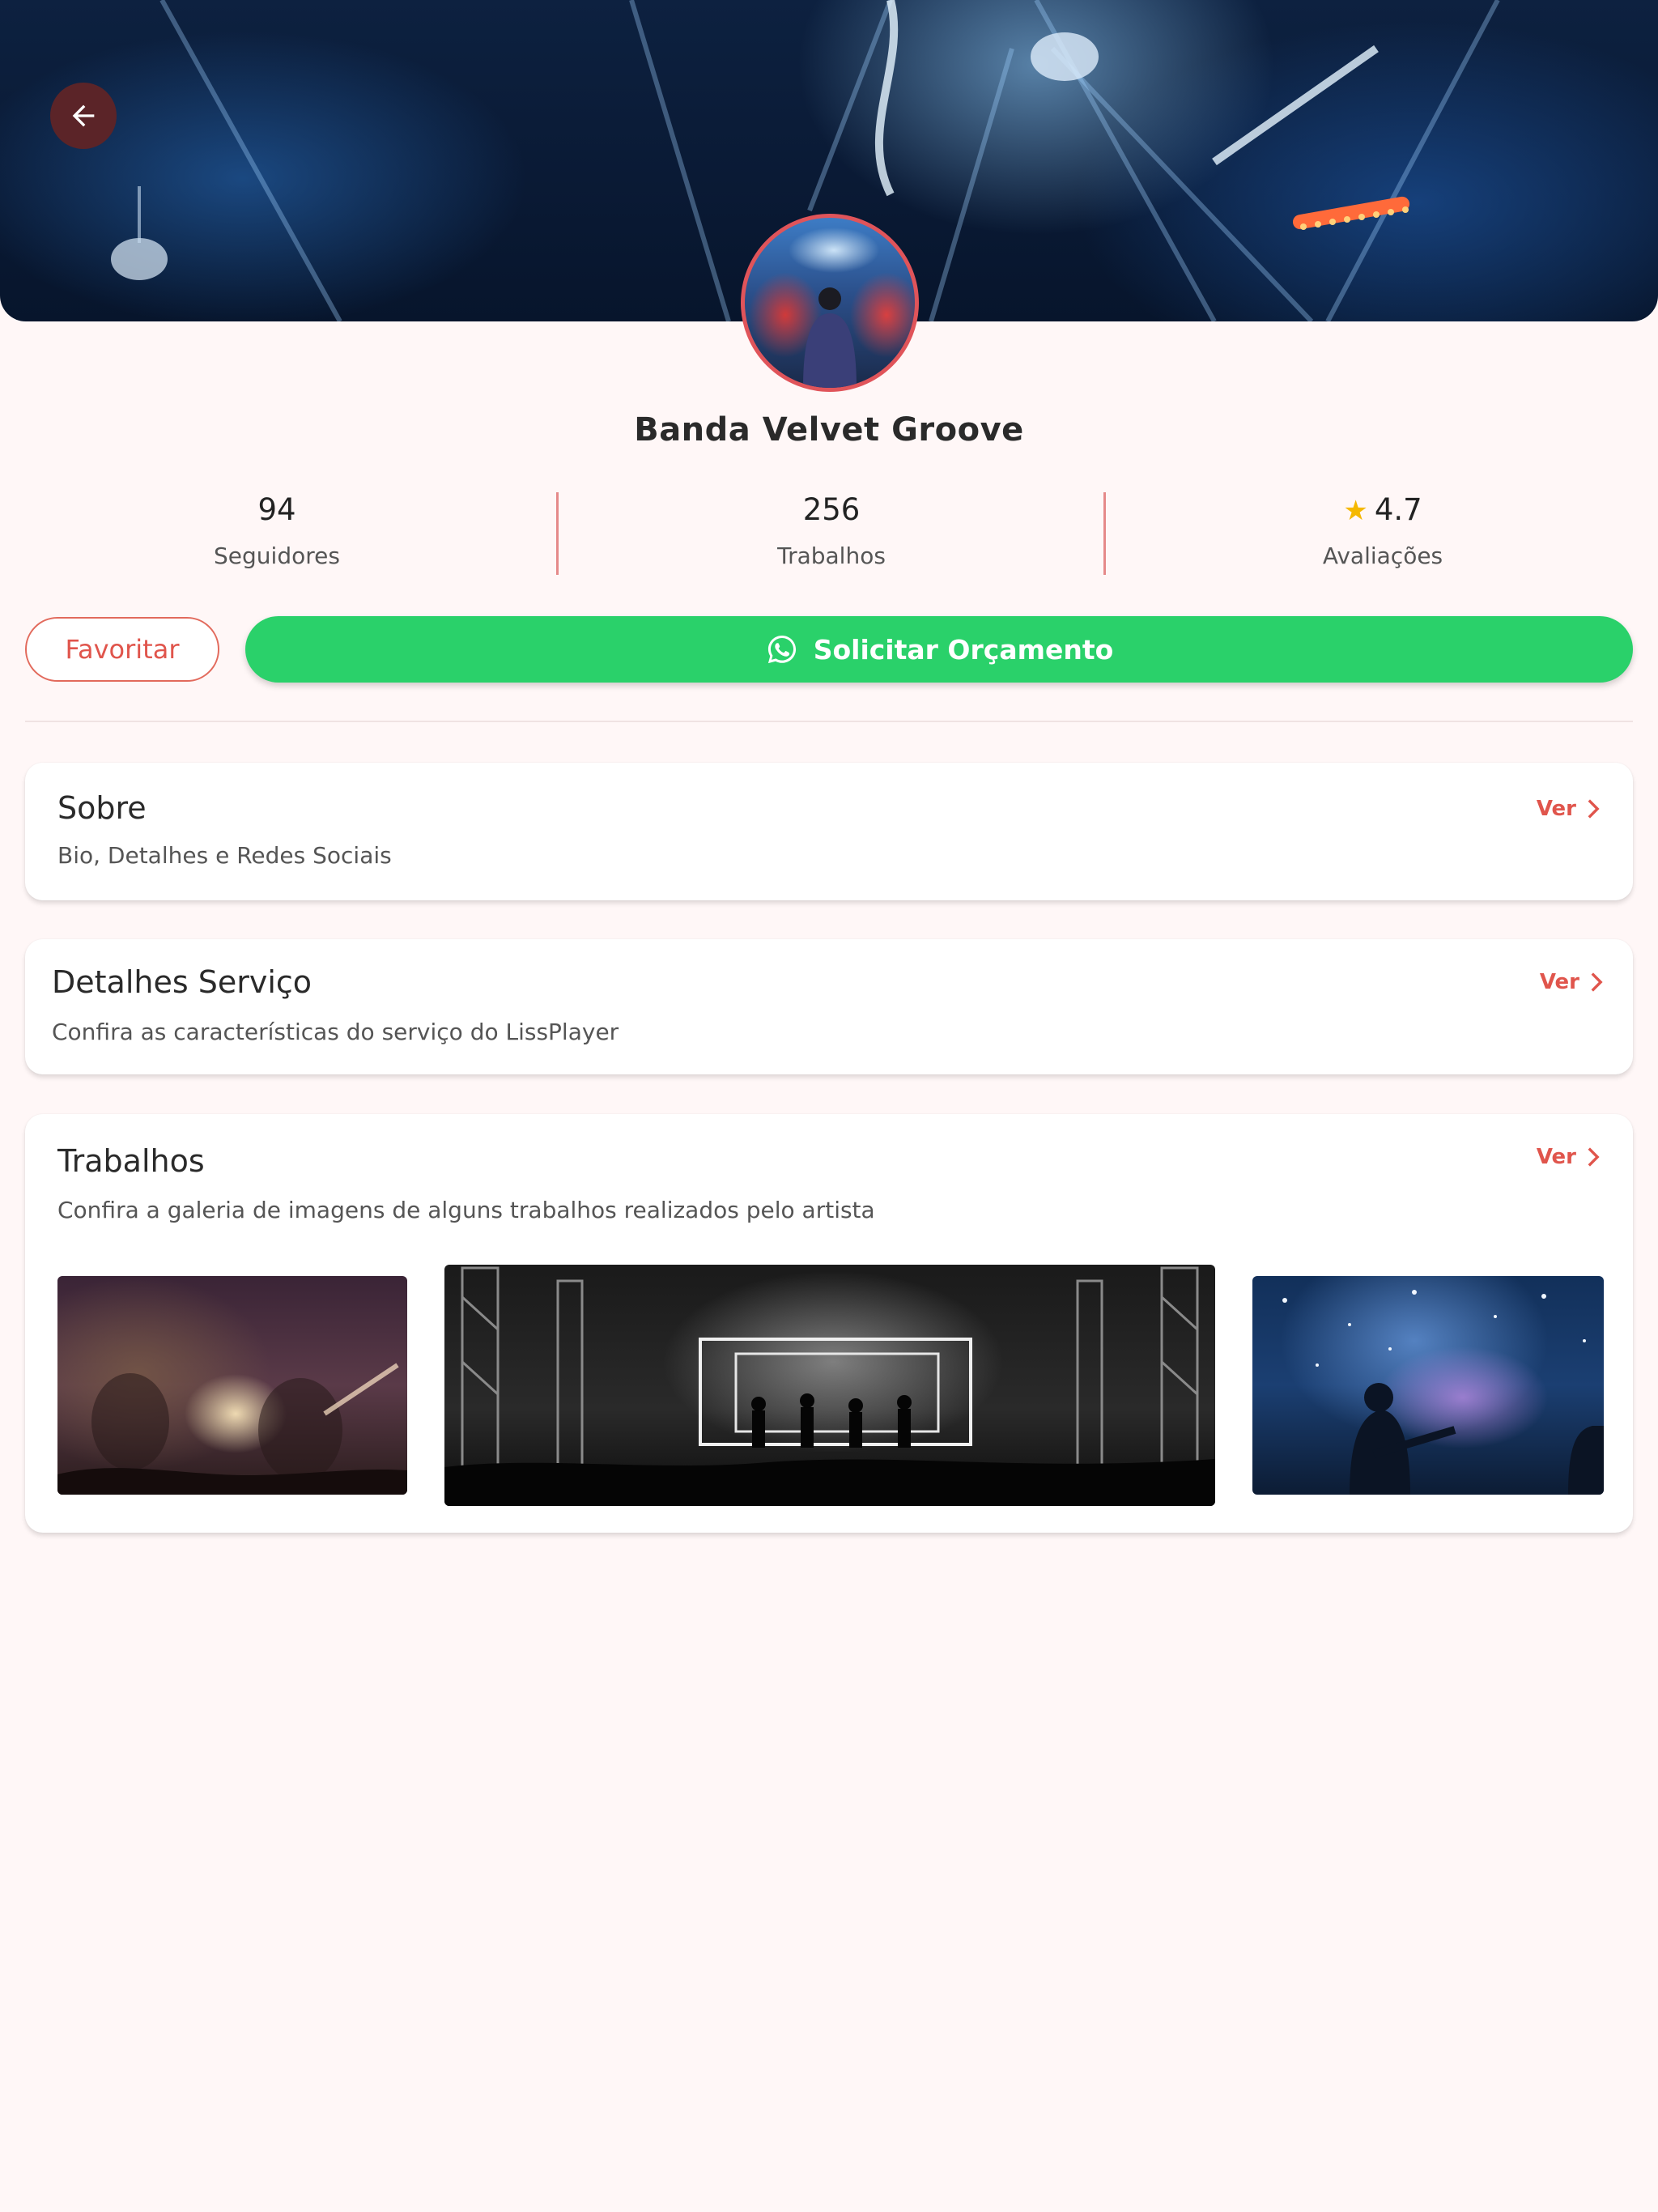  I want to click on avatar-photo, so click(830, 337).